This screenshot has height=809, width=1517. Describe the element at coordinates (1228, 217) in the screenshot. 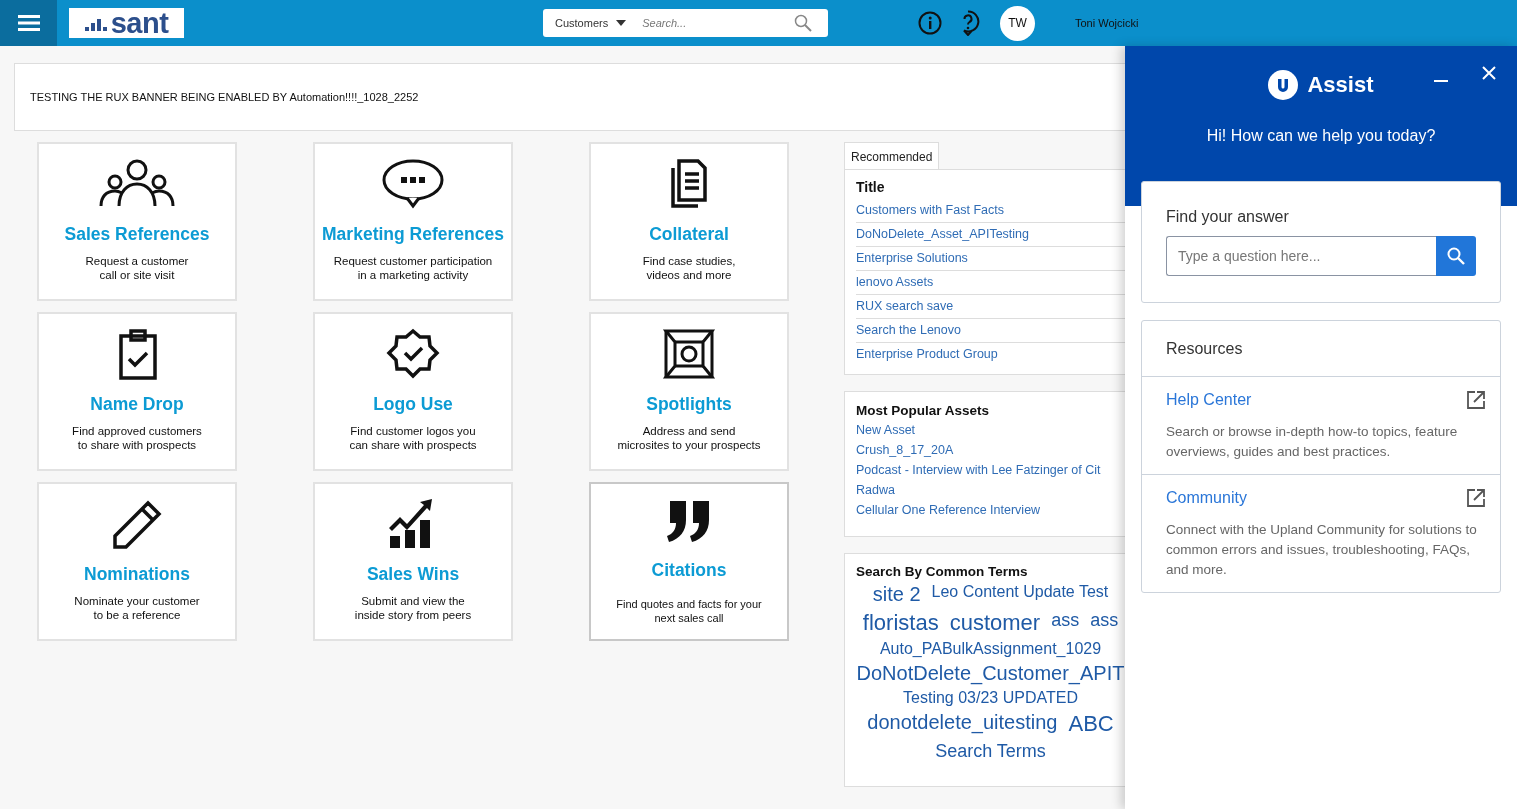

I see `card-title: Find your answer` at that location.